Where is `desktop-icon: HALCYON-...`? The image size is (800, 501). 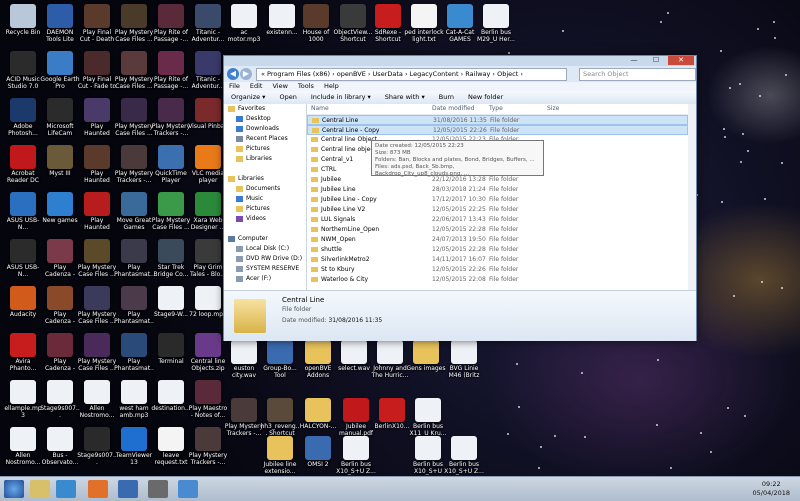 desktop-icon: HALCYON-... is located at coordinates (318, 414).